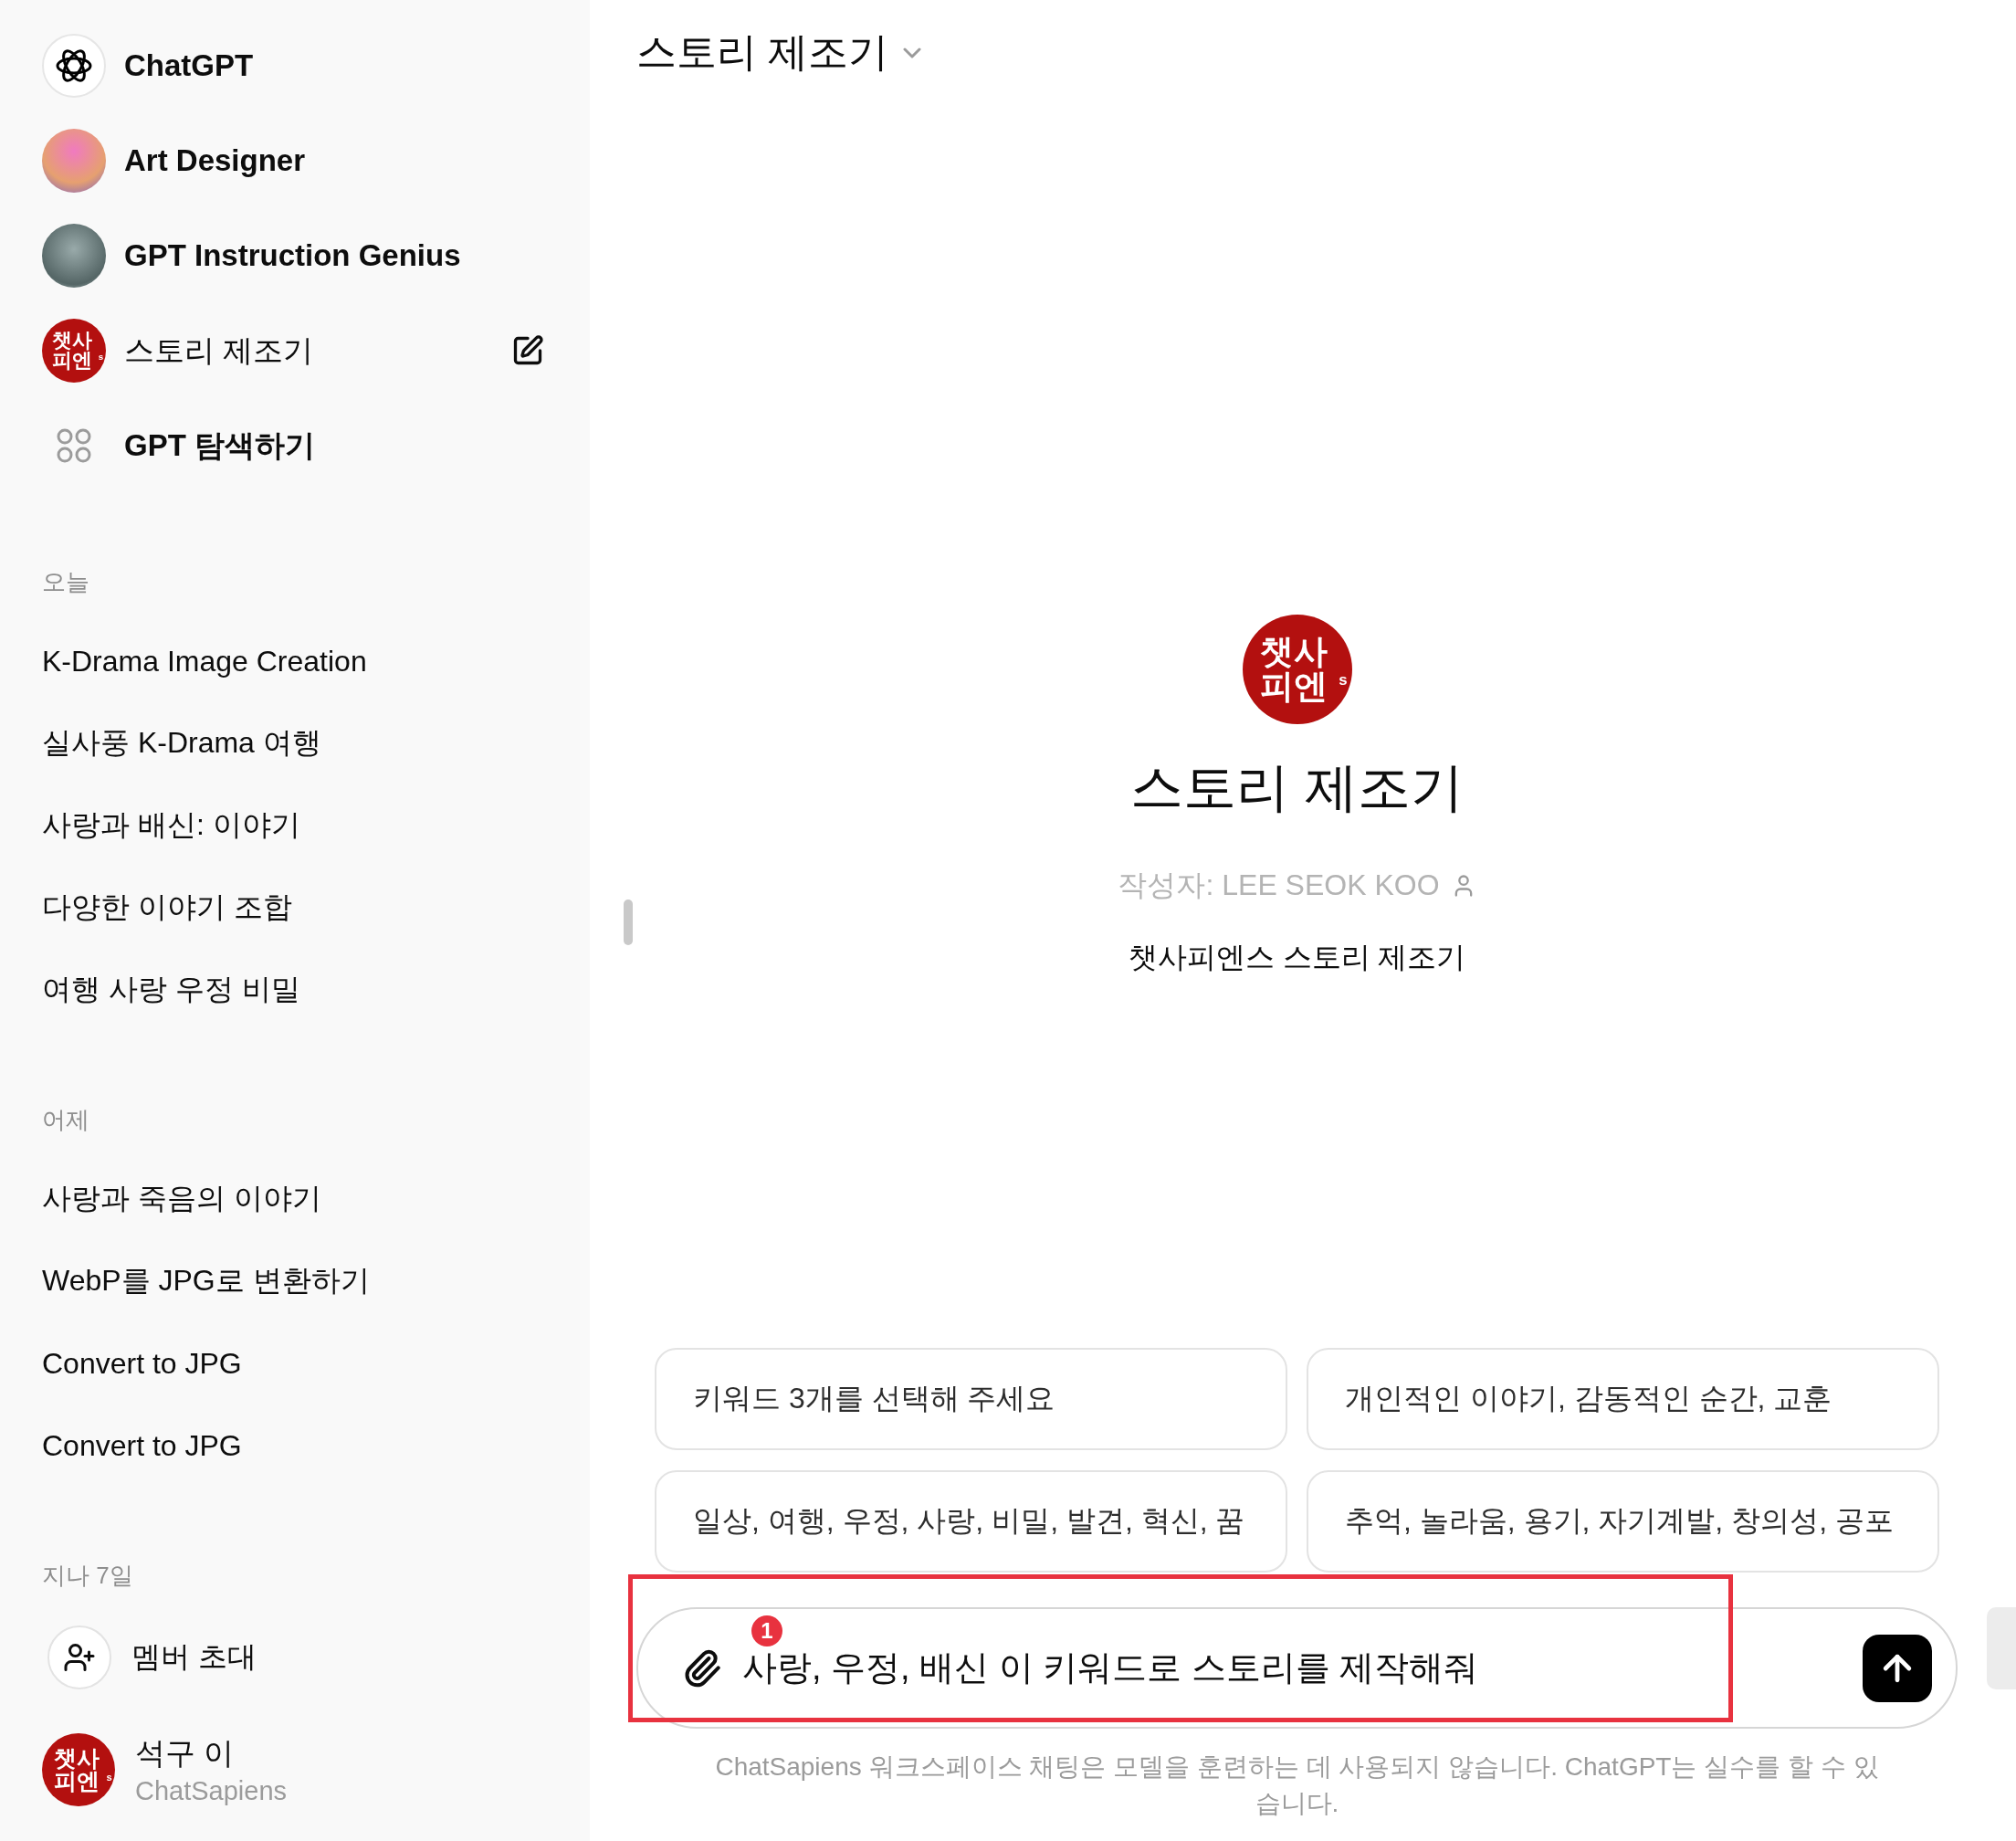 The width and height of the screenshot is (2016, 1841). What do you see at coordinates (628, 922) in the screenshot?
I see `scroll-handle` at bounding box center [628, 922].